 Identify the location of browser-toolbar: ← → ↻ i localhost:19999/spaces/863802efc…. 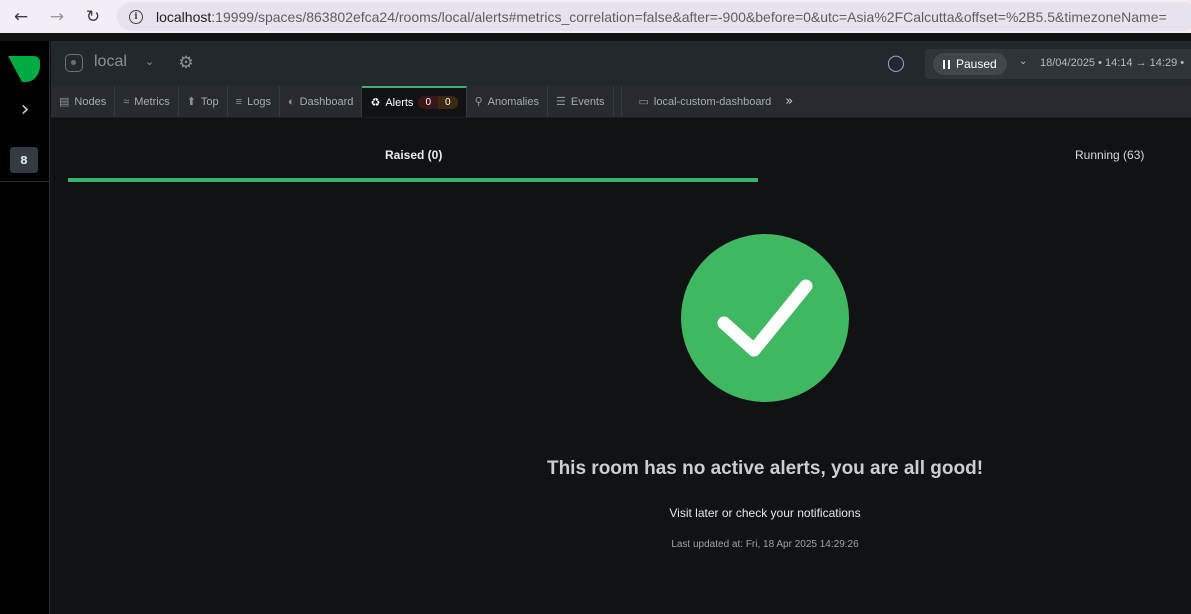
(595, 16).